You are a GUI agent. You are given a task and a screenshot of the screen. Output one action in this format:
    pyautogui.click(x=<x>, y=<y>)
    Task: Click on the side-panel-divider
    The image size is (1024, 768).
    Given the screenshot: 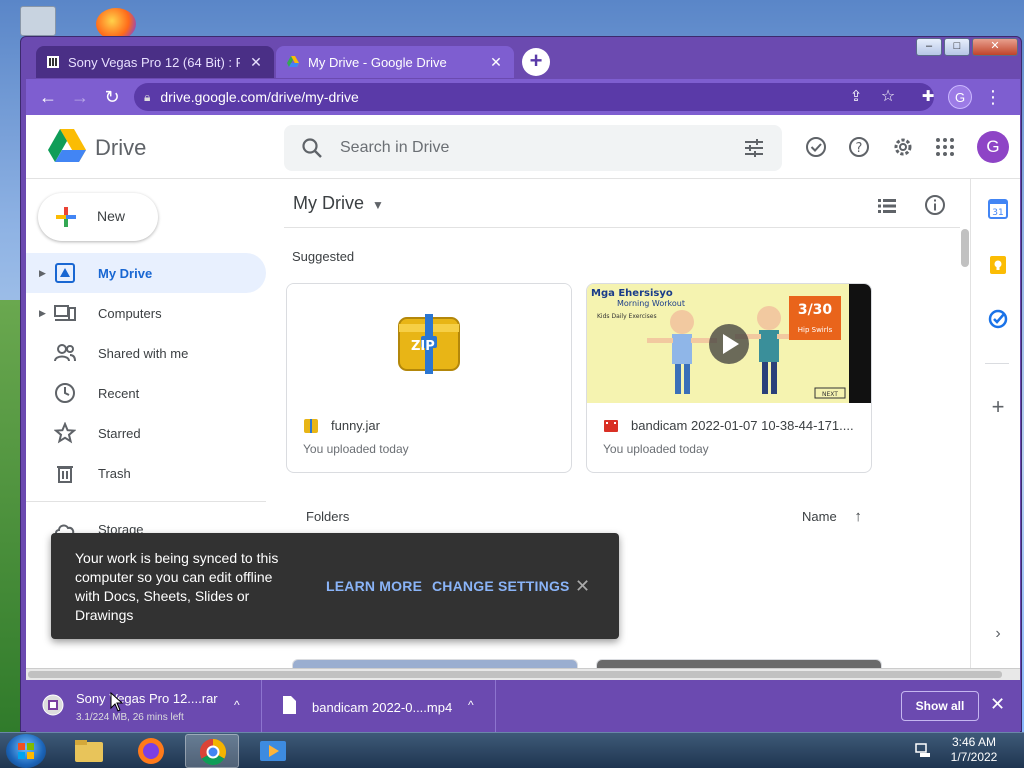 What is the action you would take?
    pyautogui.click(x=997, y=363)
    